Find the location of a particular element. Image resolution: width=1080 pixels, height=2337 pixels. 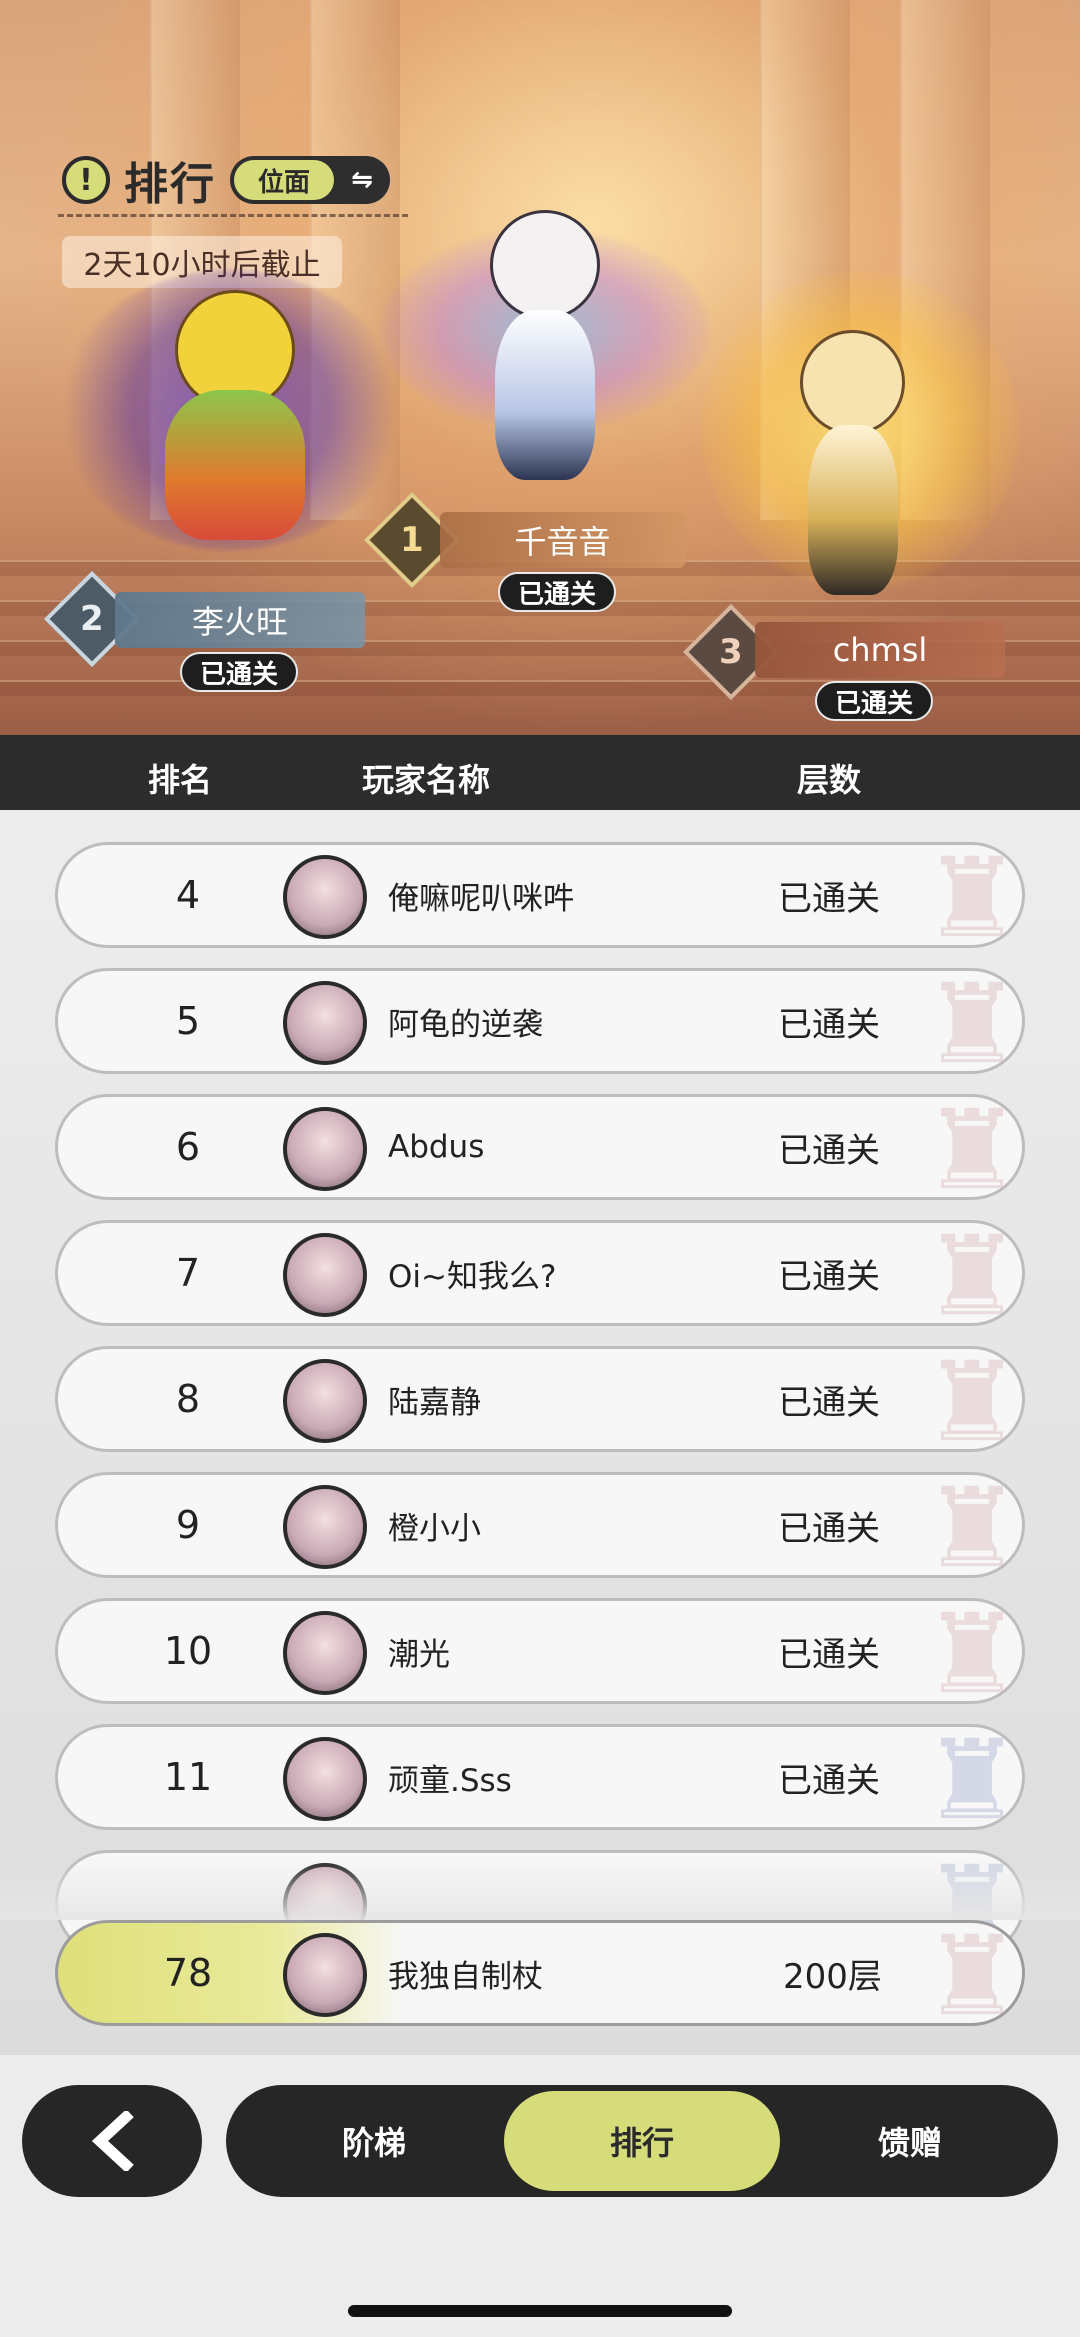

row-rank: 8 is located at coordinates (188, 1399).